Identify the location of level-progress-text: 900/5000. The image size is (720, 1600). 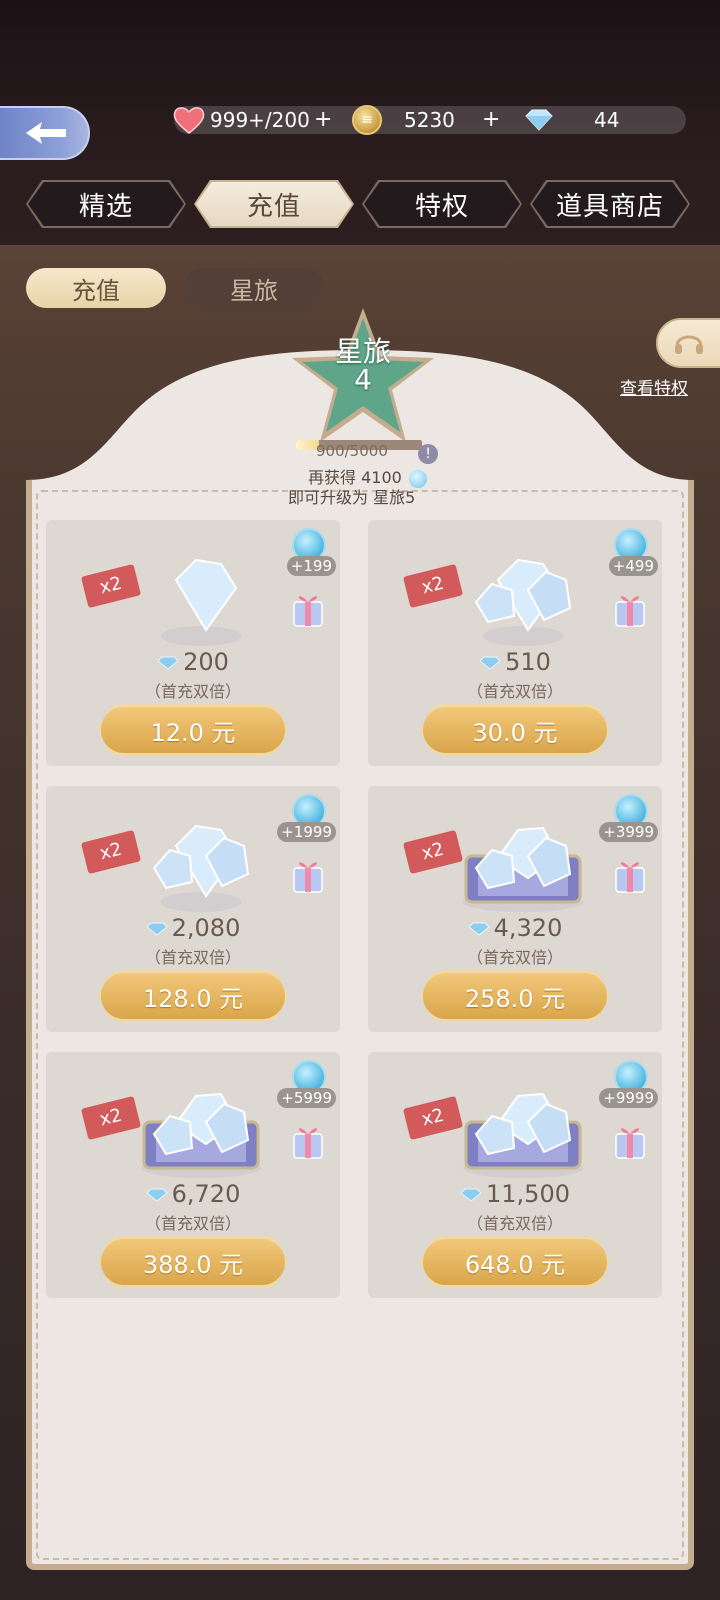
(352, 451).